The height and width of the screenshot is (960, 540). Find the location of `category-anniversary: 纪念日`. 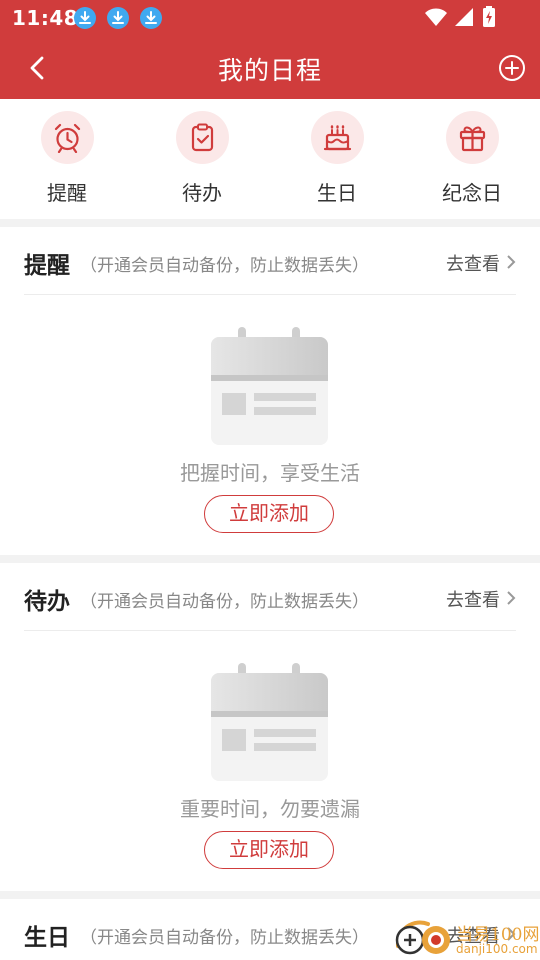

category-anniversary: 纪念日 is located at coordinates (472, 159).